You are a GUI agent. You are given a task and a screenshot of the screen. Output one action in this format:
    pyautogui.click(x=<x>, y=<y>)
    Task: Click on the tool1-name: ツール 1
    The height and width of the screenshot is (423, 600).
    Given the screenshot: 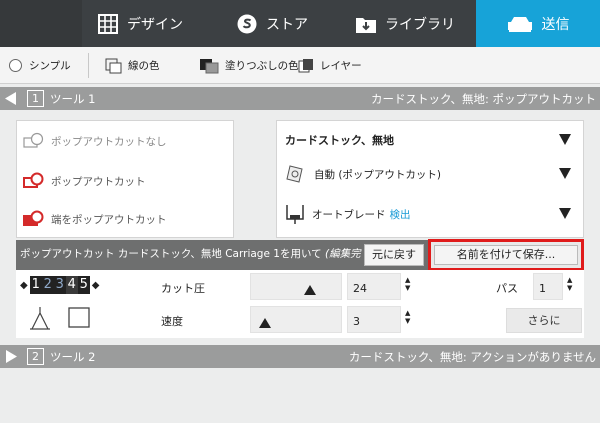 What is the action you would take?
    pyautogui.click(x=73, y=99)
    